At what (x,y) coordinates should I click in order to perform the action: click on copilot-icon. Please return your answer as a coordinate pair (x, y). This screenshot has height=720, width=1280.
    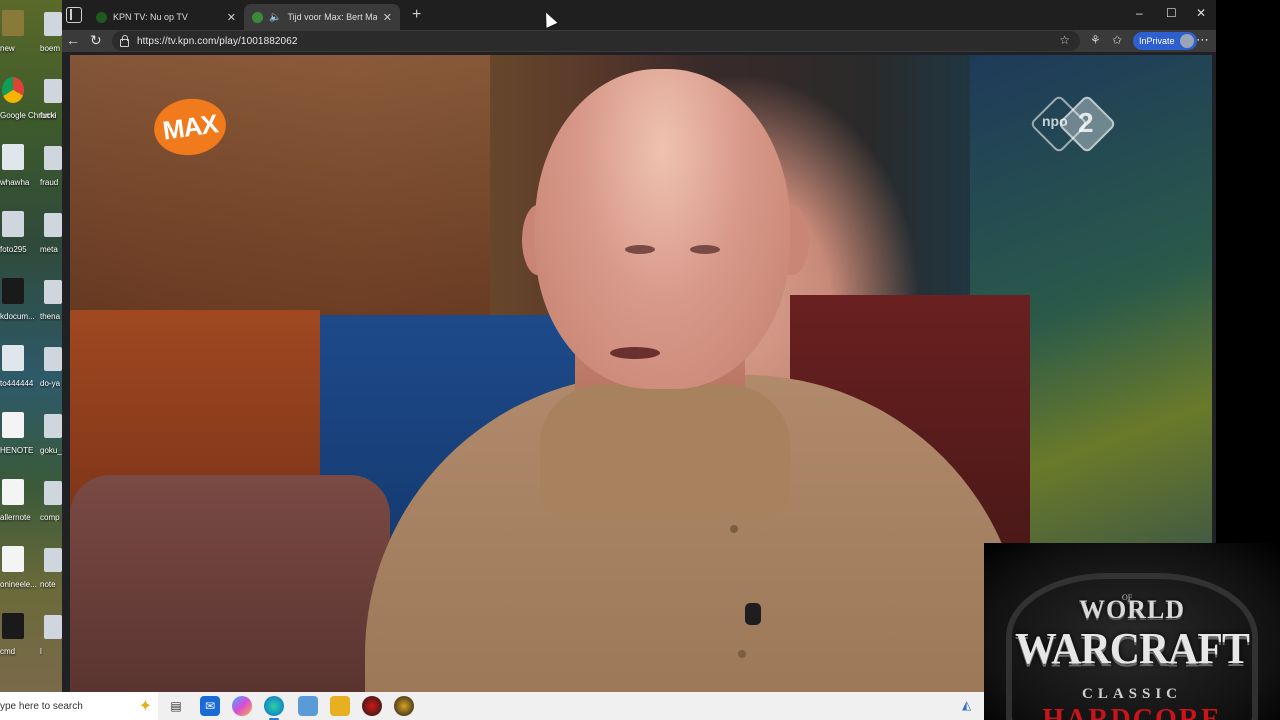
    Looking at the image, I should click on (242, 706).